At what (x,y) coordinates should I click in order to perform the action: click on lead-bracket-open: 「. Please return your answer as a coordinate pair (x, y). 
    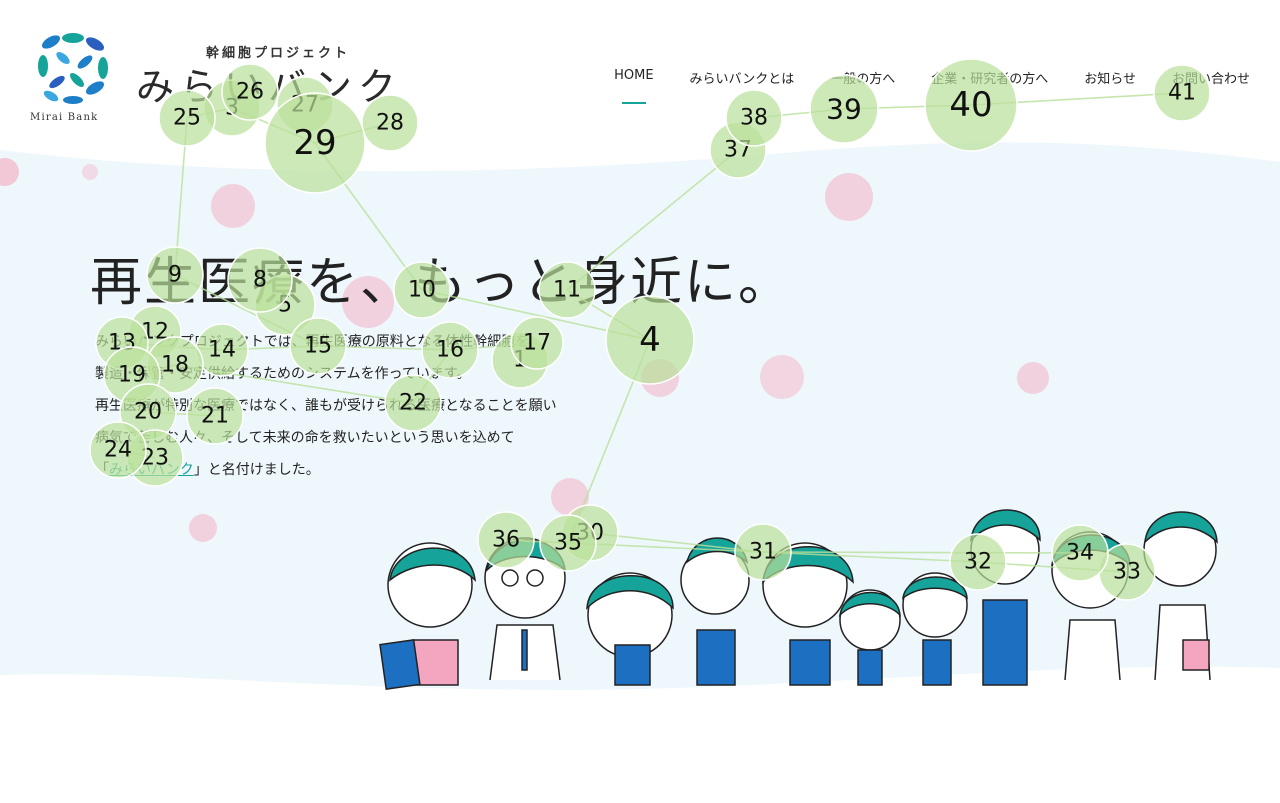
    Looking at the image, I should click on (102, 470).